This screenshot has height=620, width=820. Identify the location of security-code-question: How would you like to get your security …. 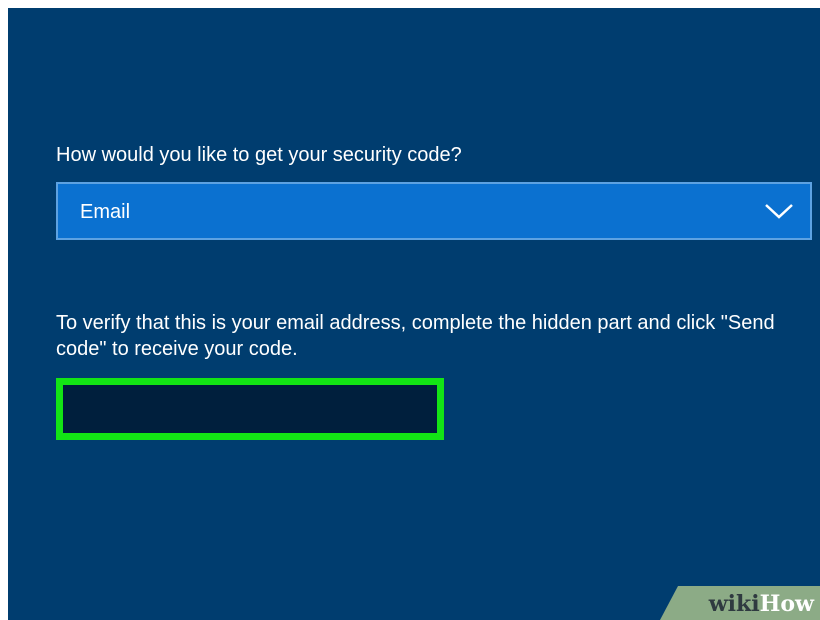
(259, 155).